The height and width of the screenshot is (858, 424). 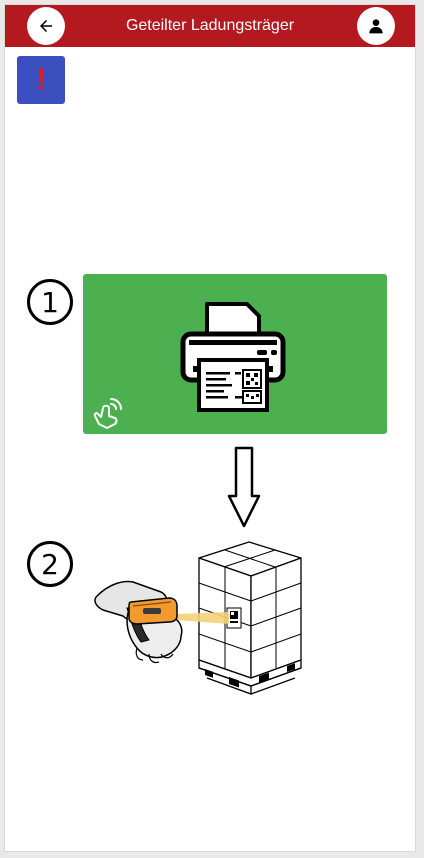 I want to click on back-button, so click(x=46, y=26).